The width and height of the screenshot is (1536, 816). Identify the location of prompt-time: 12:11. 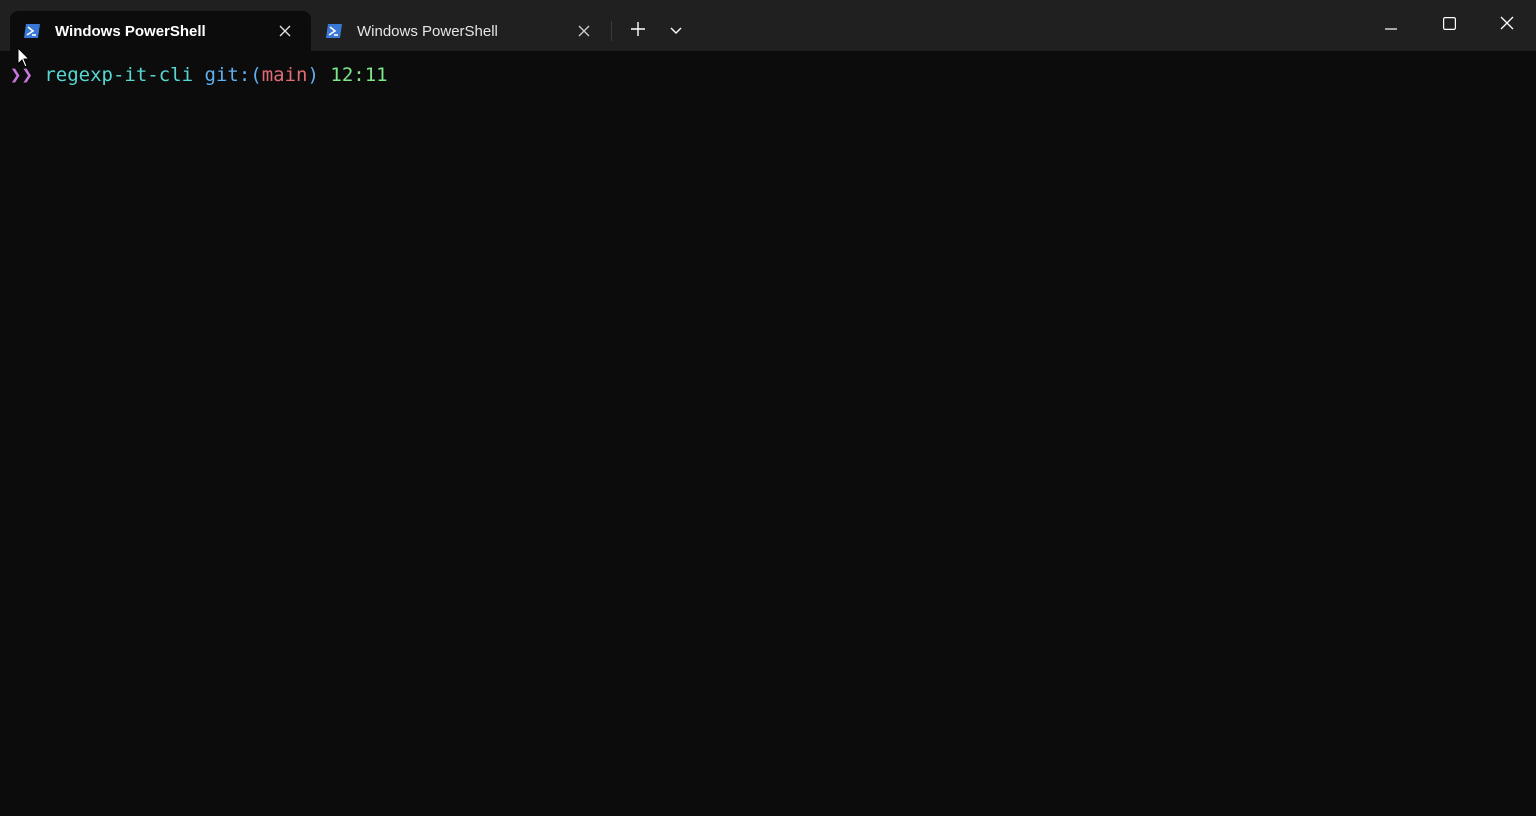
(359, 75).